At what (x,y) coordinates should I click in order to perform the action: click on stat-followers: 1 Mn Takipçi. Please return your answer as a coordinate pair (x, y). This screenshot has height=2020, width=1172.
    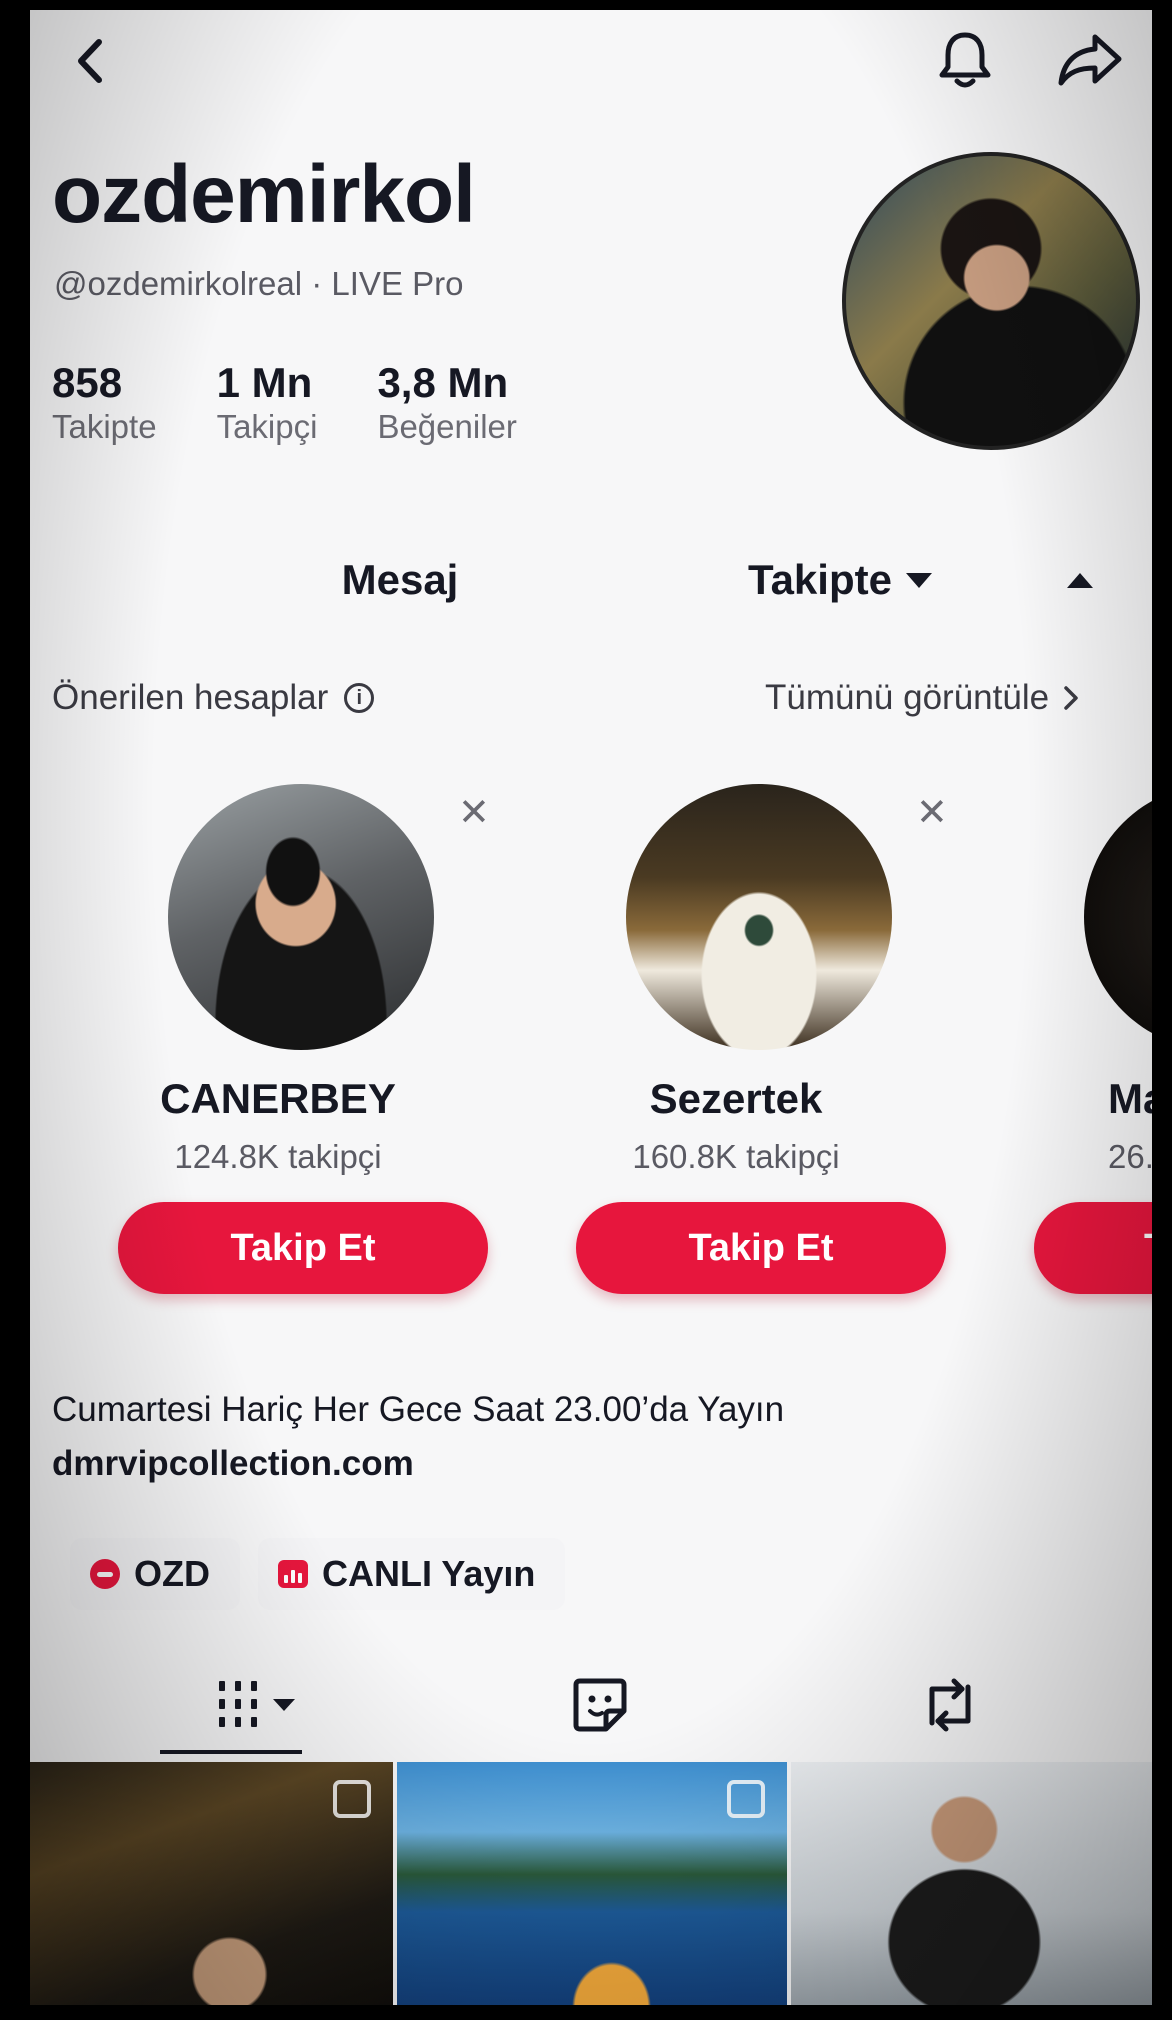
    Looking at the image, I should click on (267, 404).